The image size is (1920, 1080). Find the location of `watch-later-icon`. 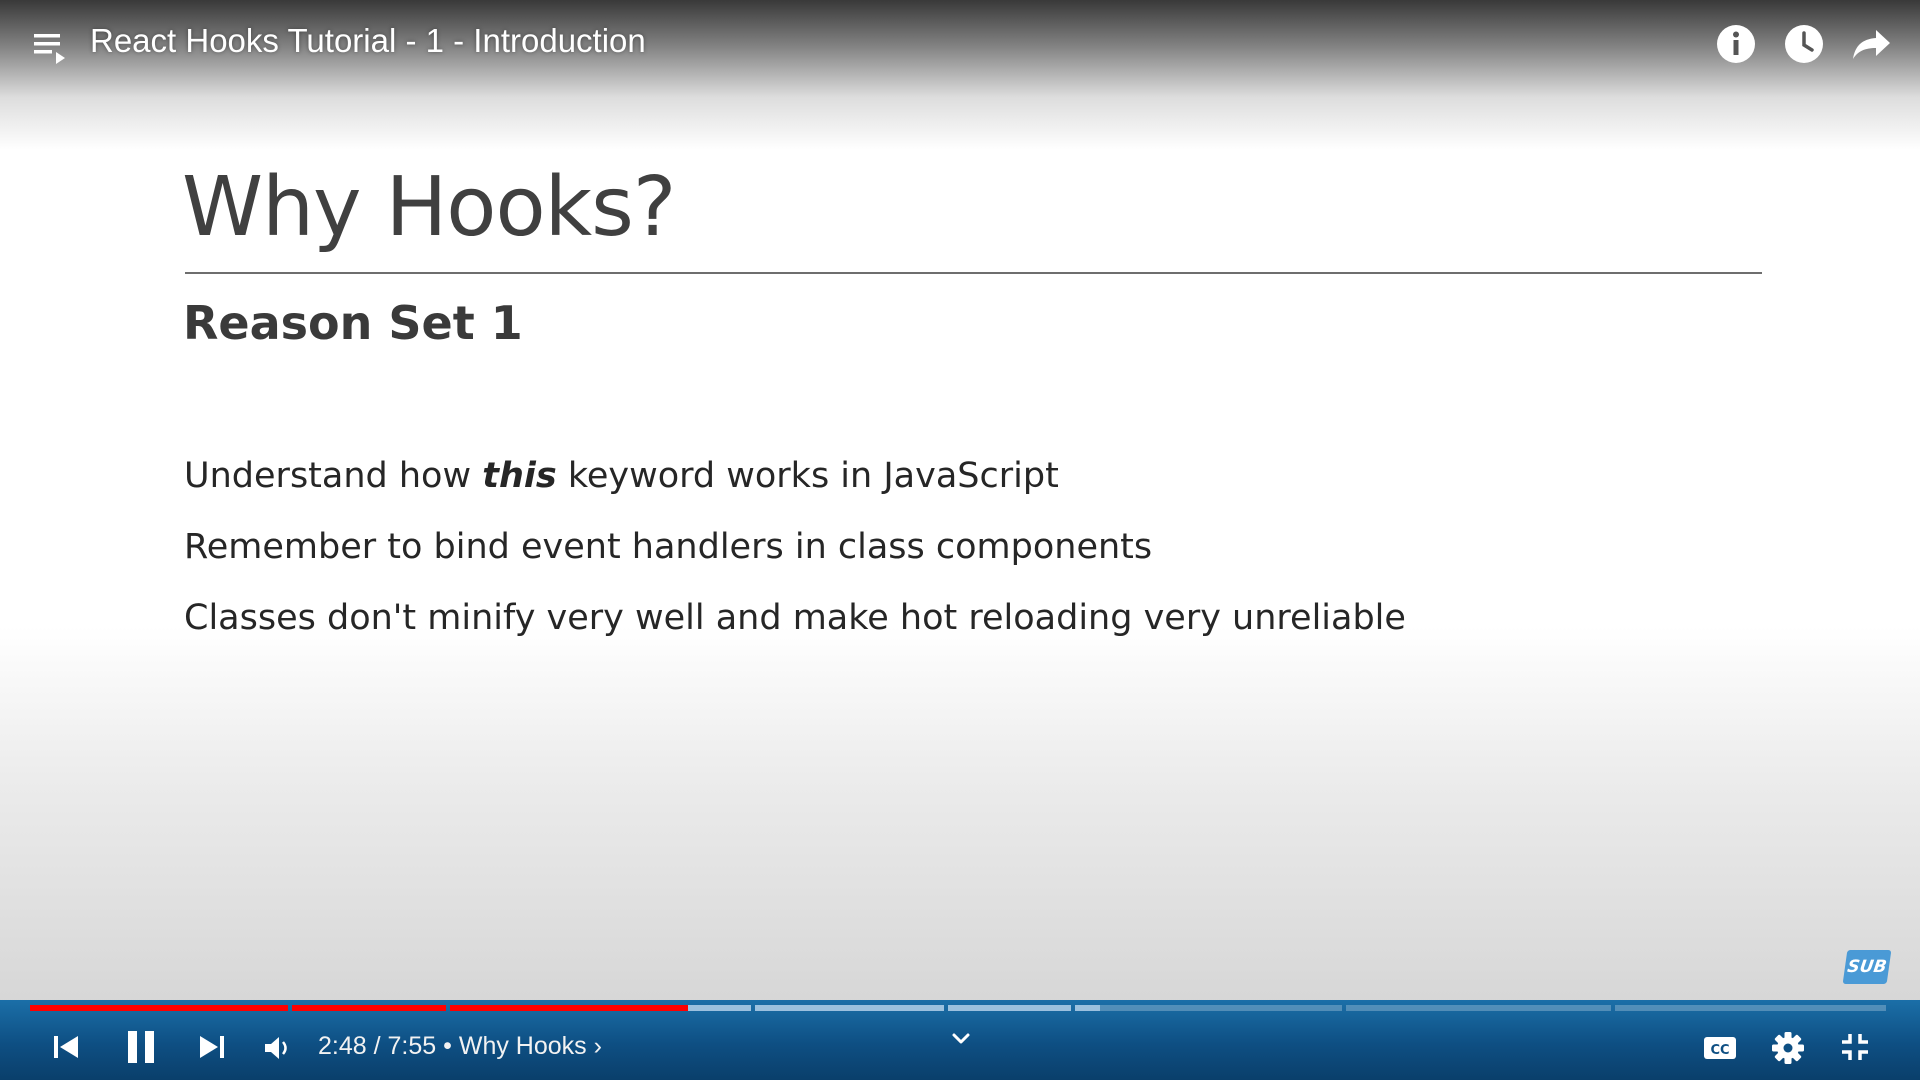

watch-later-icon is located at coordinates (1804, 44).